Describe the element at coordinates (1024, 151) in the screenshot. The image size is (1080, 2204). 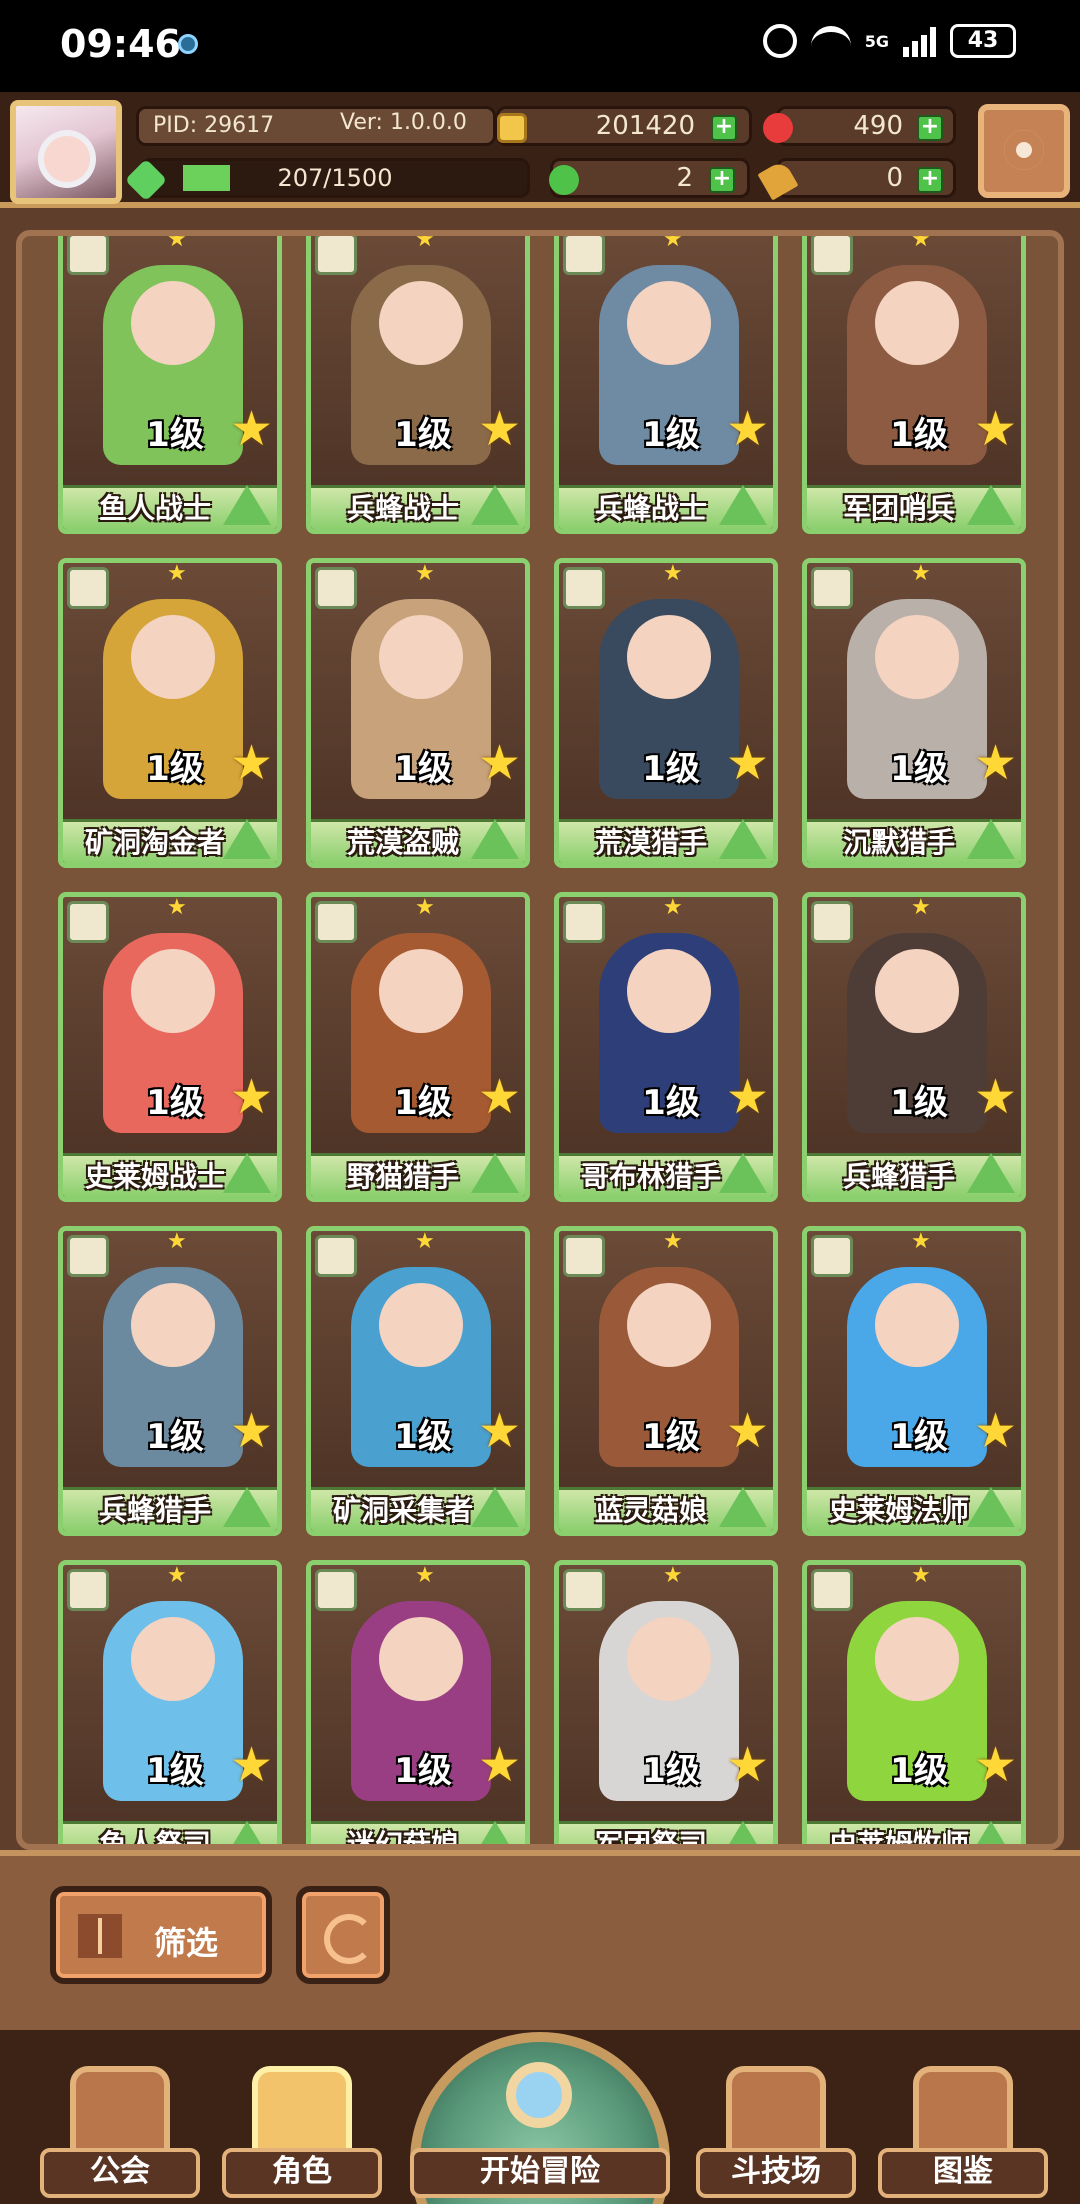
I see `settings-button` at that location.